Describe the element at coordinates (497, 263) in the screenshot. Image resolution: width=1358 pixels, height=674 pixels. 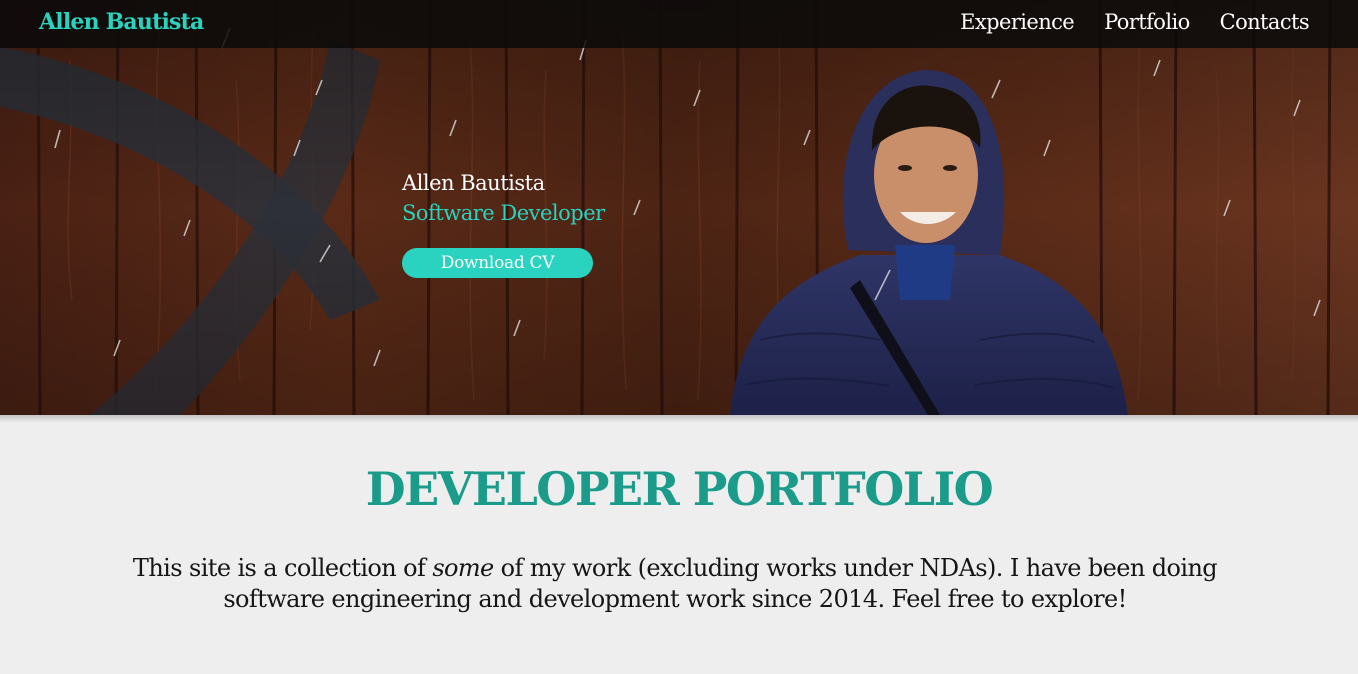
I see `download-cv-button: Download CV` at that location.